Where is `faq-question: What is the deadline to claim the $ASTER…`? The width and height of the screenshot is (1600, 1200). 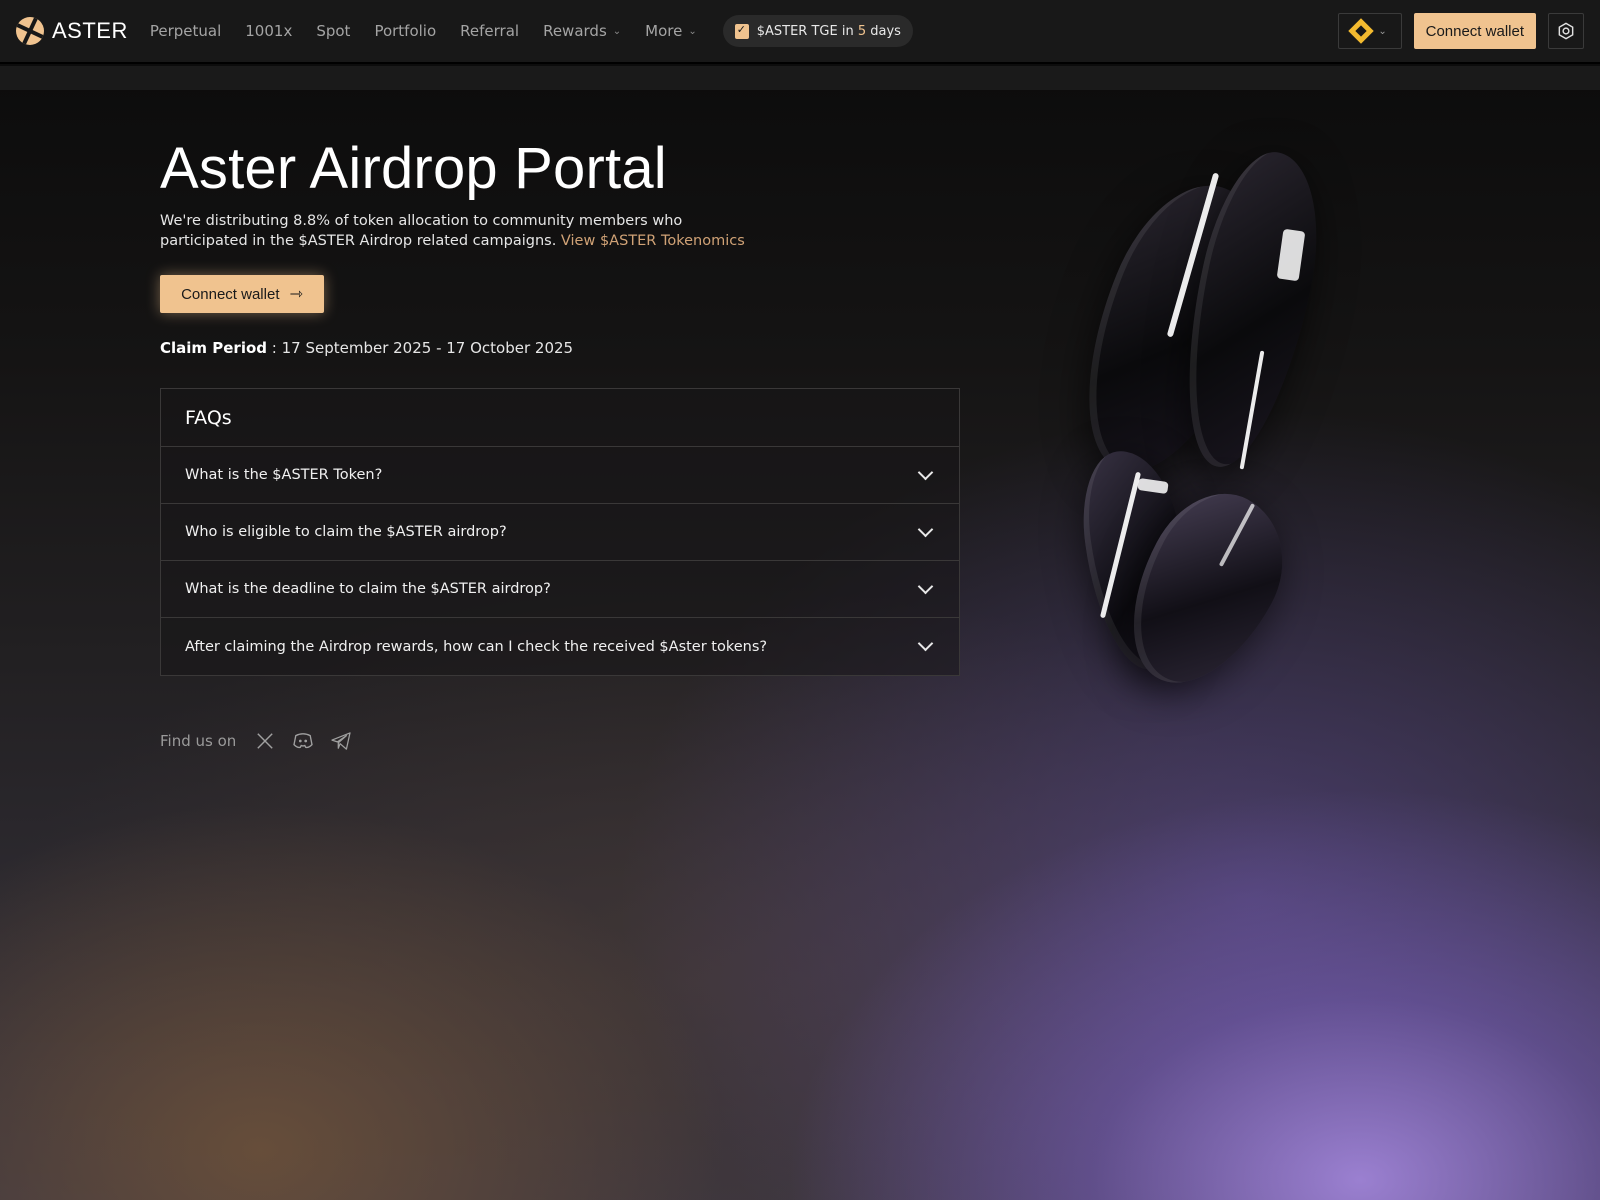 faq-question: What is the deadline to claim the $ASTER… is located at coordinates (368, 589).